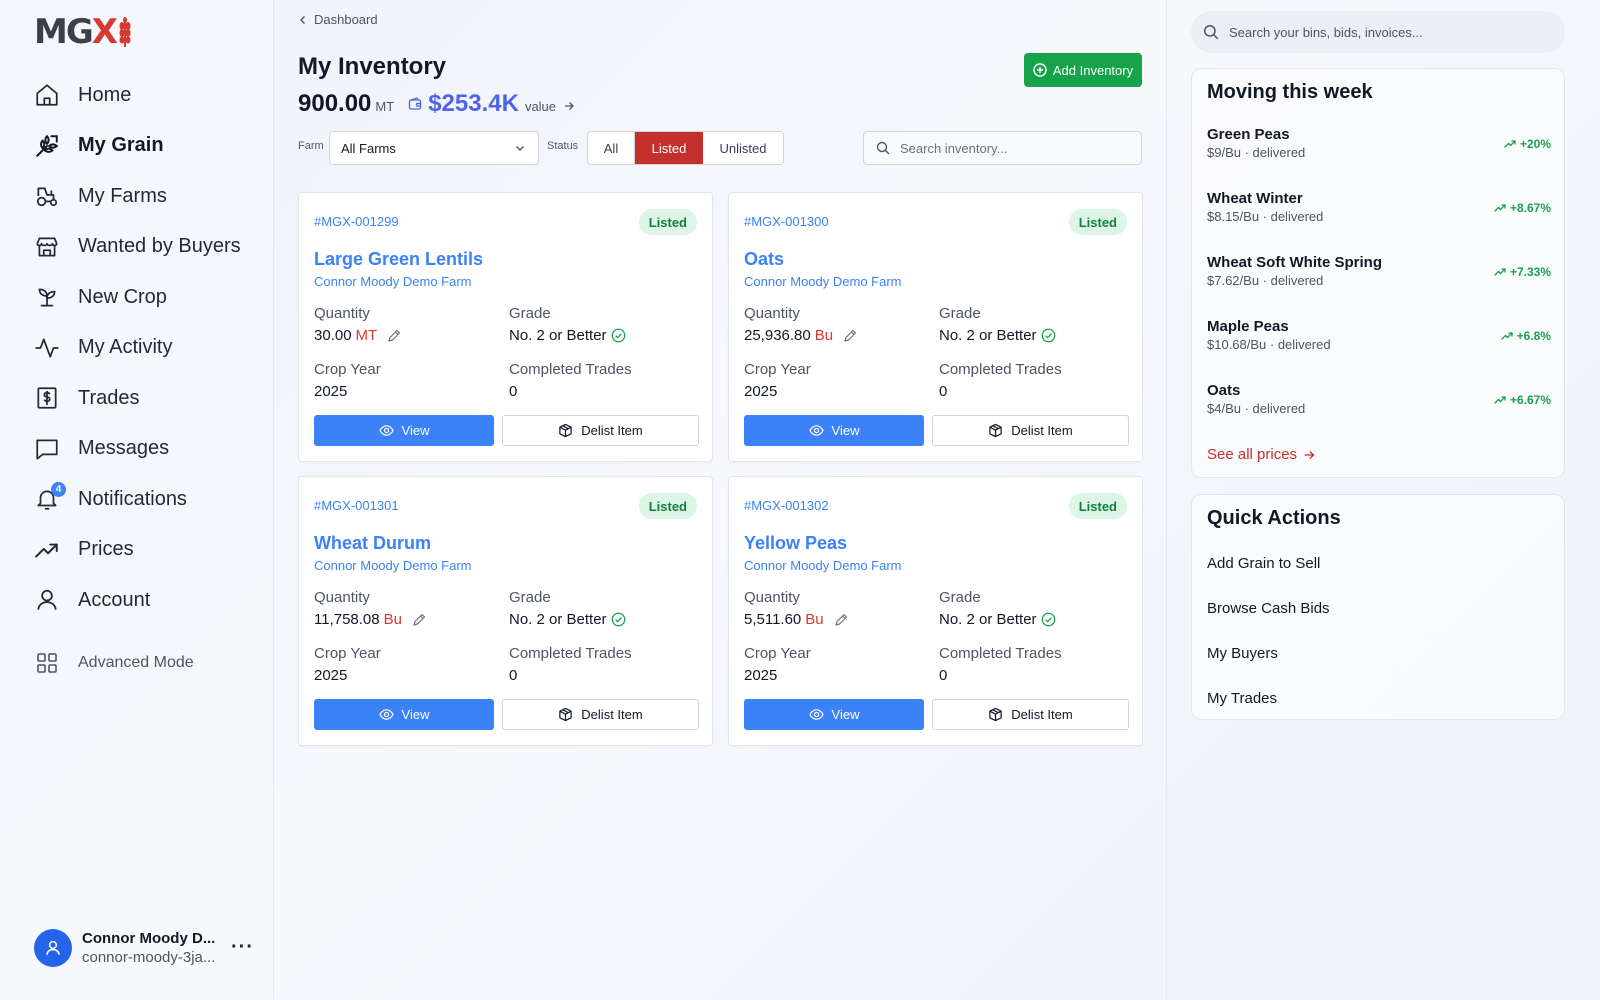 The width and height of the screenshot is (1600, 1000). What do you see at coordinates (1379, 212) in the screenshot?
I see `price-mover-row: Wheat Winter $8.15/Bu · delivered +8.67%` at bounding box center [1379, 212].